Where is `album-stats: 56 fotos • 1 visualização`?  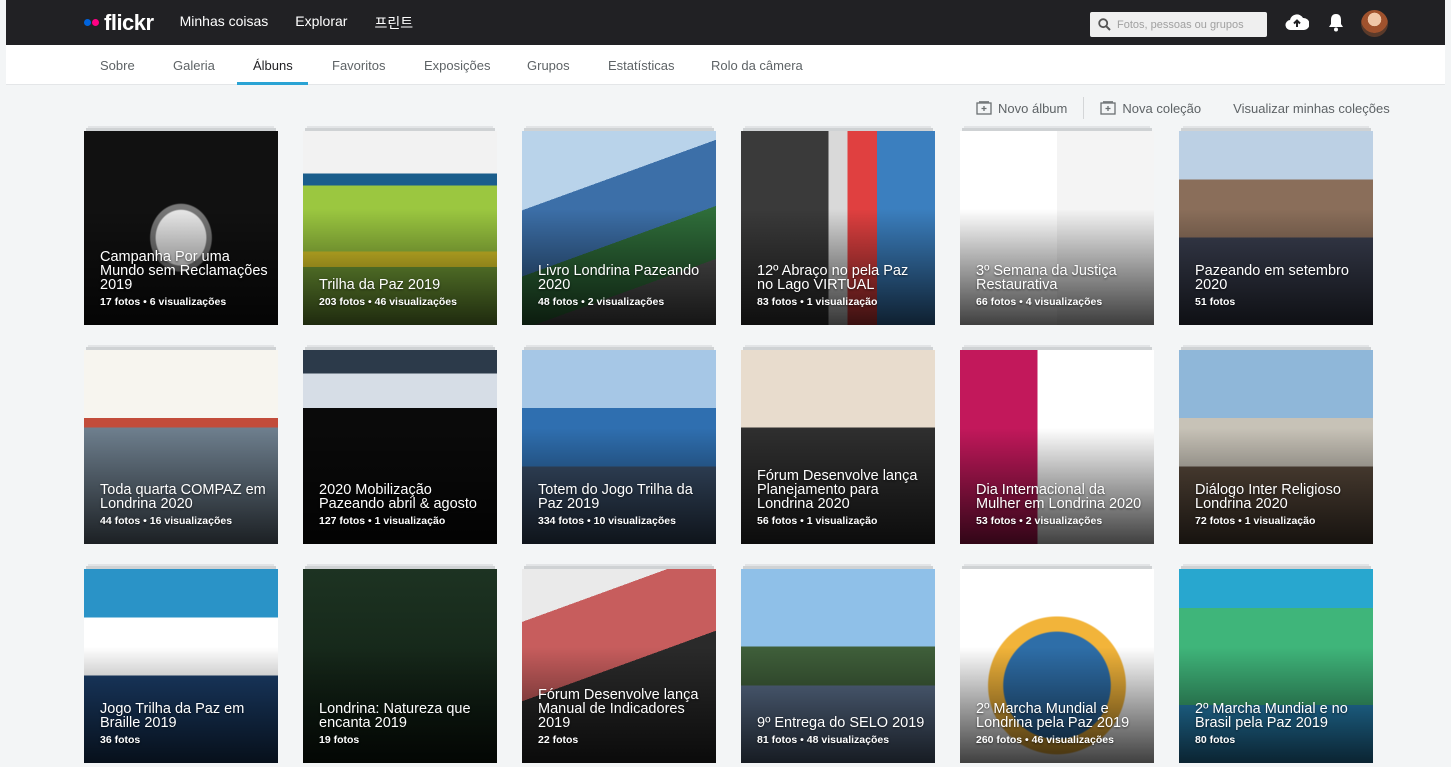
album-stats: 56 fotos • 1 visualização is located at coordinates (817, 521).